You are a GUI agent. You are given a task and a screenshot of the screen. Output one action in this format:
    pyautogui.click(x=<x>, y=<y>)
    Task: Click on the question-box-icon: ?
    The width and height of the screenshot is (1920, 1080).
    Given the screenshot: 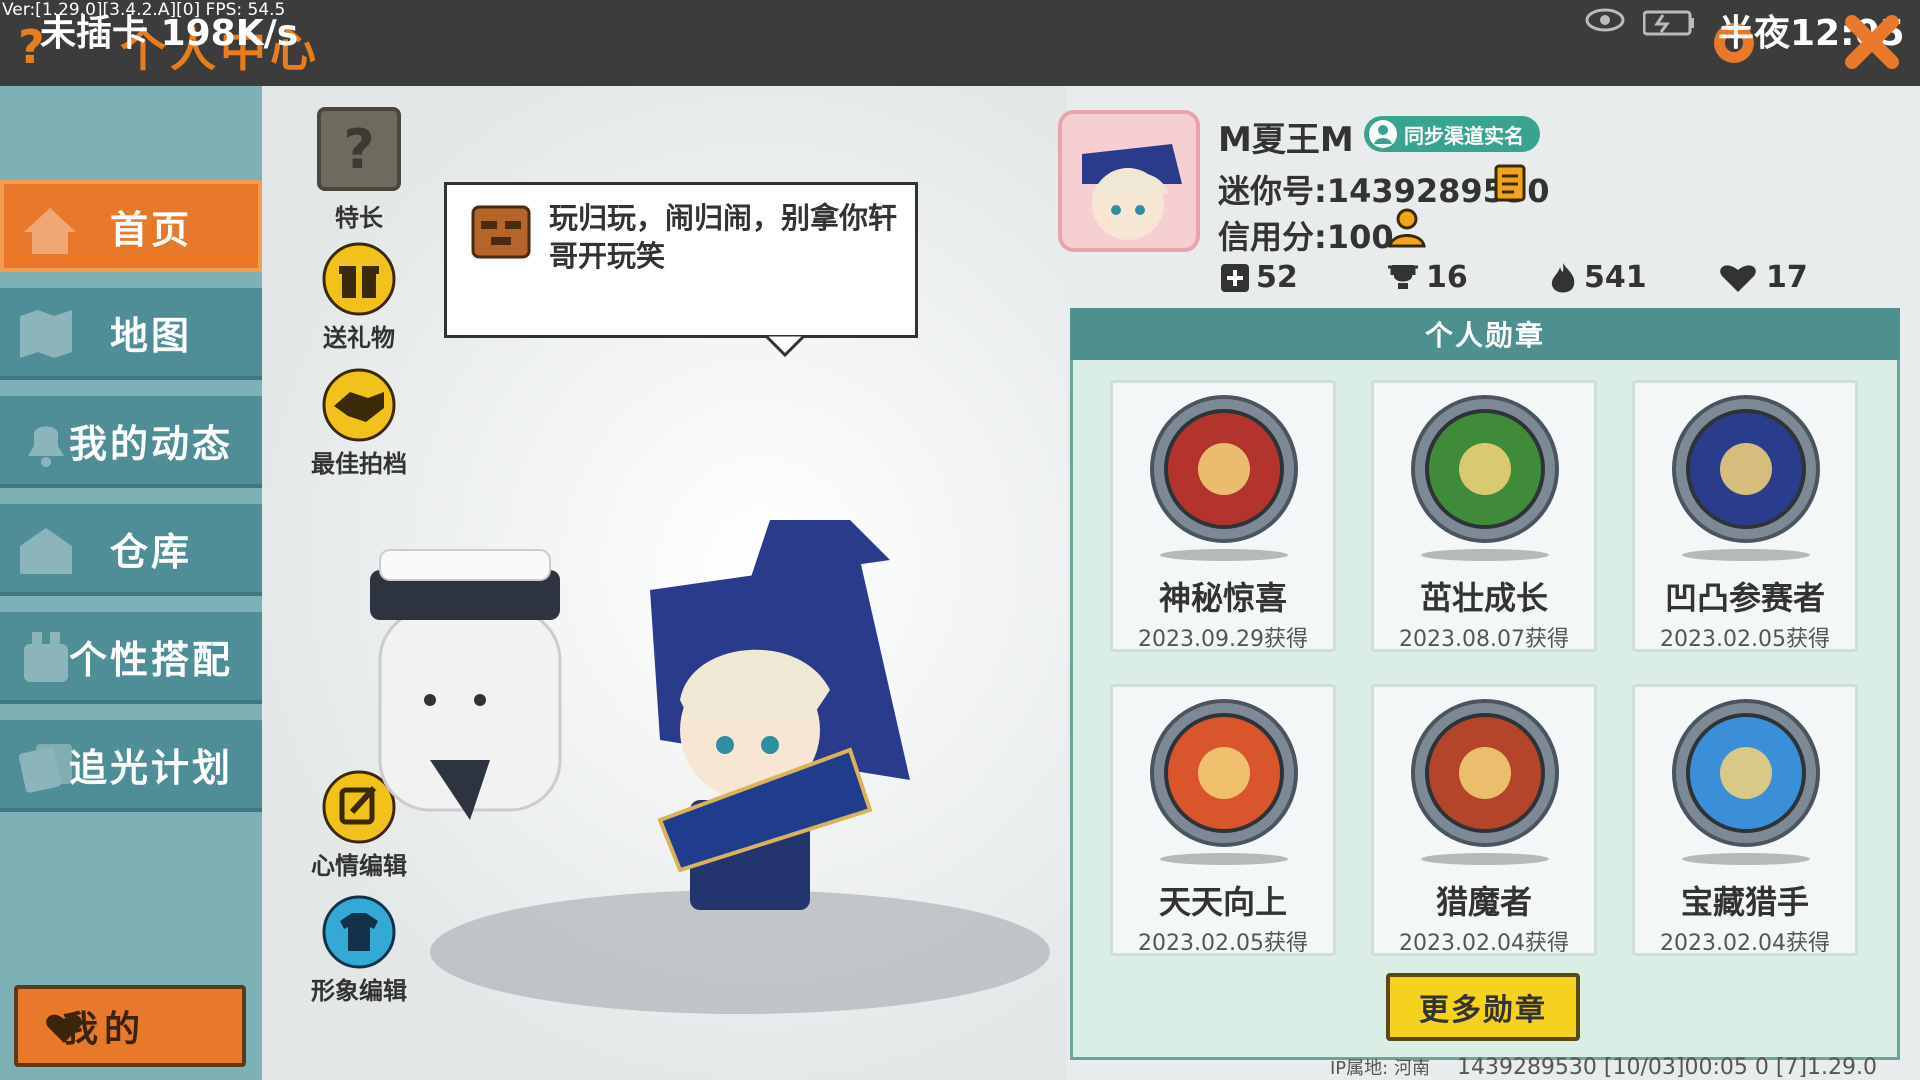 What is the action you would take?
    pyautogui.click(x=359, y=149)
    